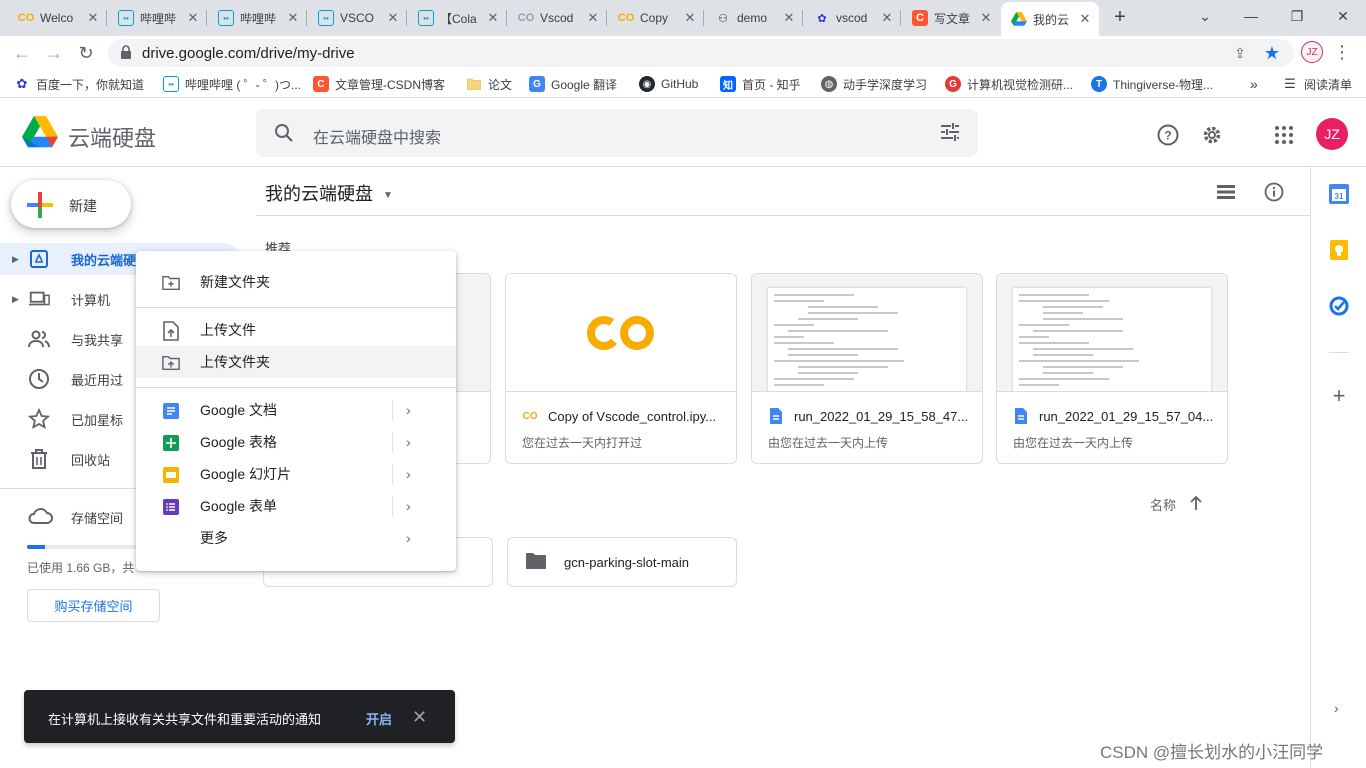  Describe the element at coordinates (379, 718) in the screenshot. I see `enable-notifications-button: 开启` at that location.